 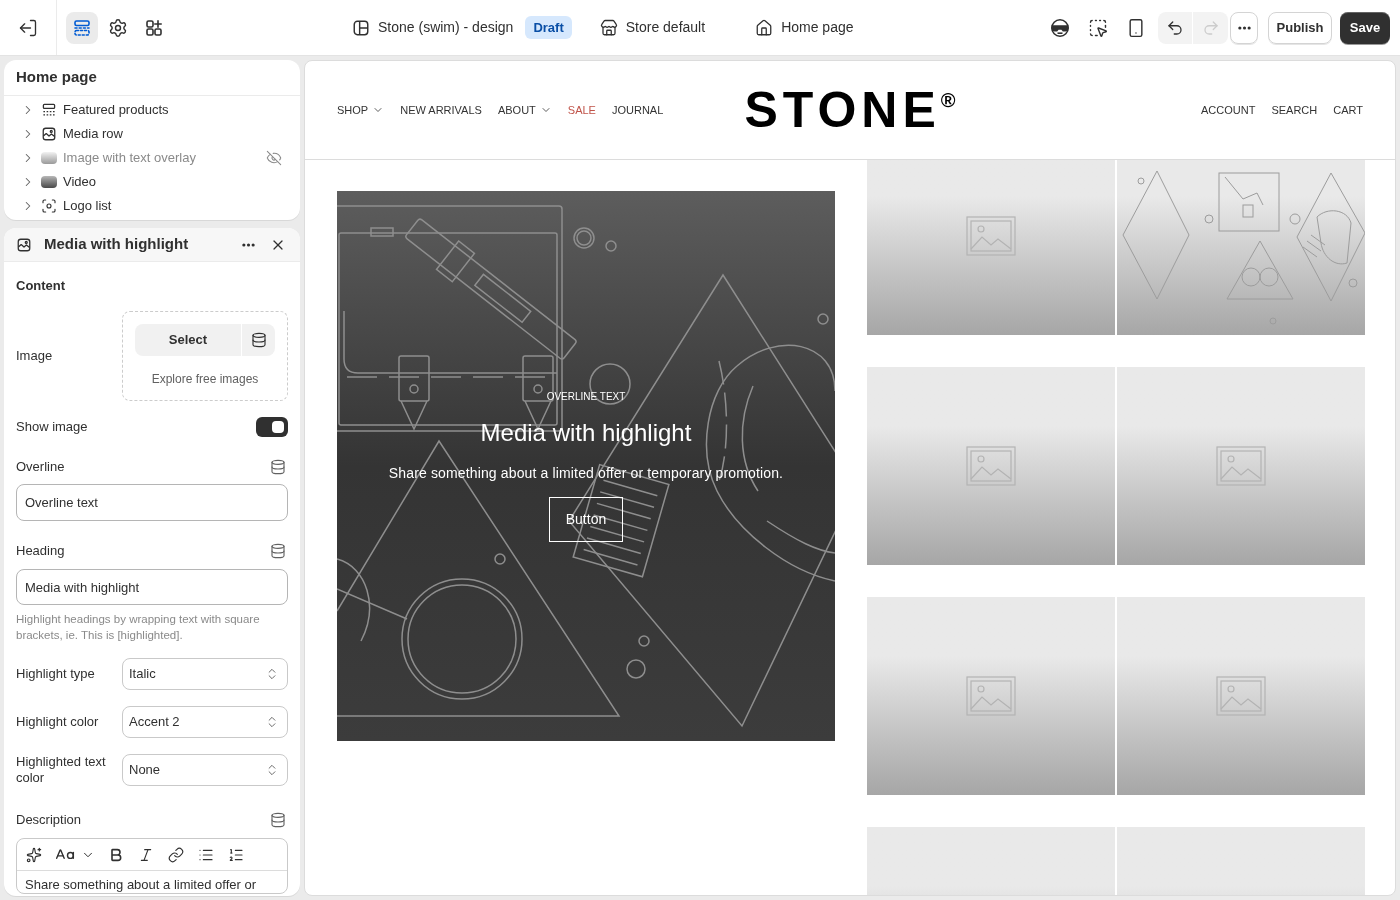 I want to click on nav-link: NEW ARRIVALS, so click(x=441, y=110).